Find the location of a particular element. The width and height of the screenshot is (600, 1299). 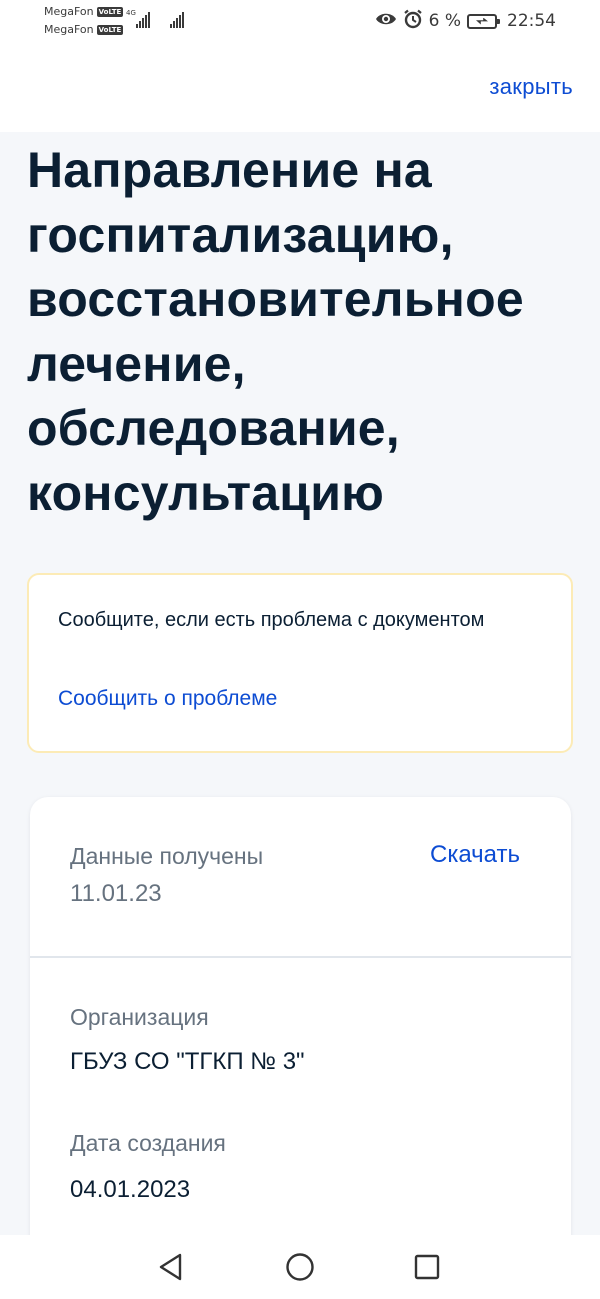

received-date: 11.01.23 is located at coordinates (116, 893).